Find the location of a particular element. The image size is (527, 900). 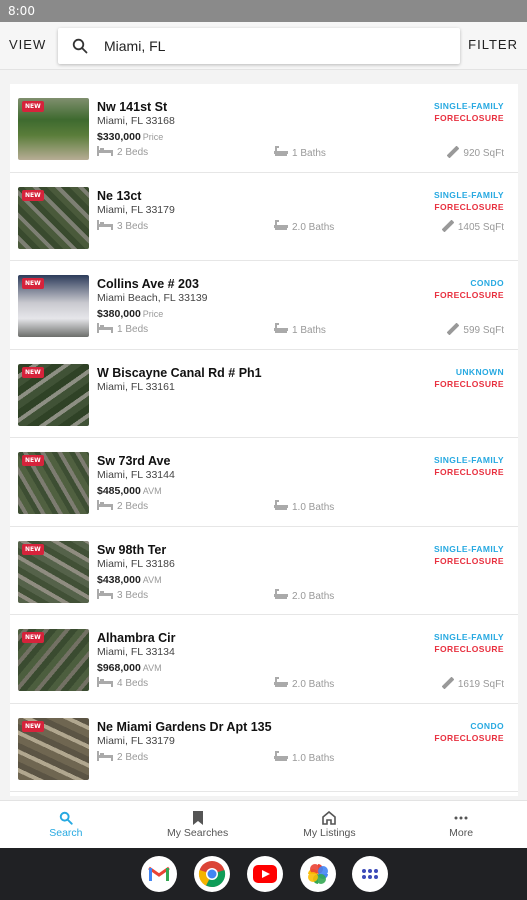

baths-info: 1.0 Baths is located at coordinates (304, 507).